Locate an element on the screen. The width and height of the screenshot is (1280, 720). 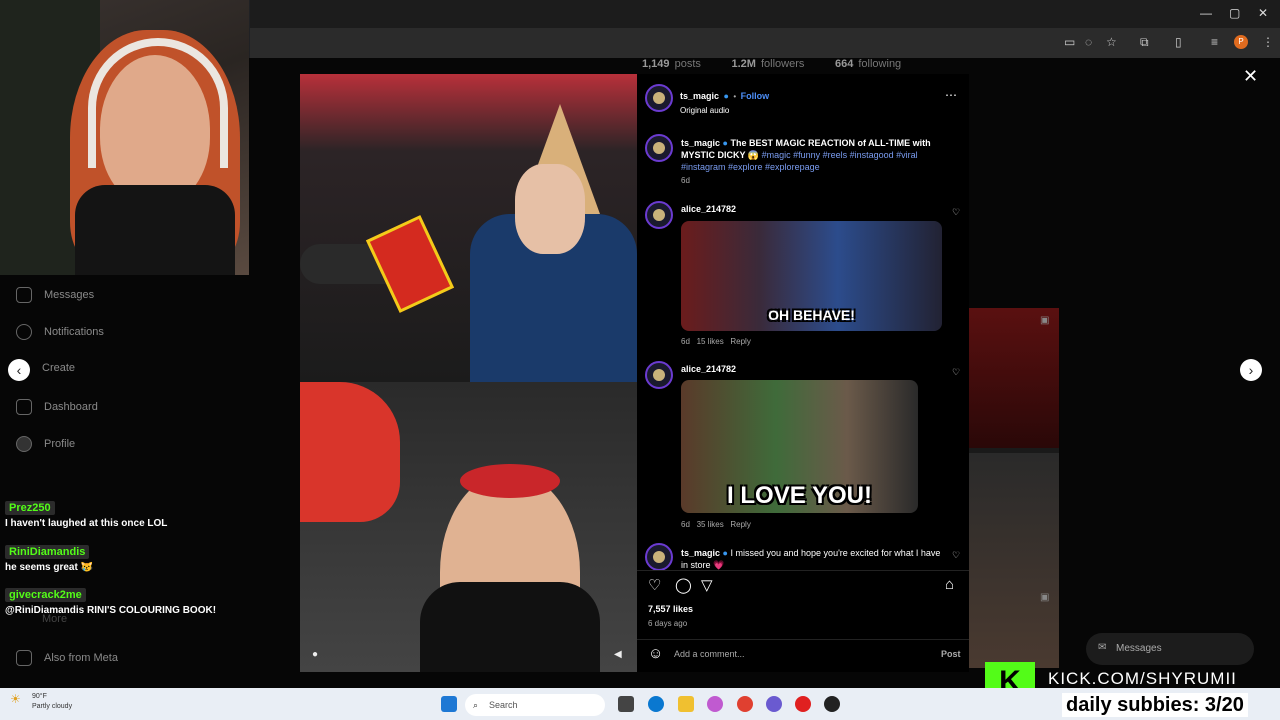
gif-caption: I LOVE YOU! is located at coordinates (799, 495).